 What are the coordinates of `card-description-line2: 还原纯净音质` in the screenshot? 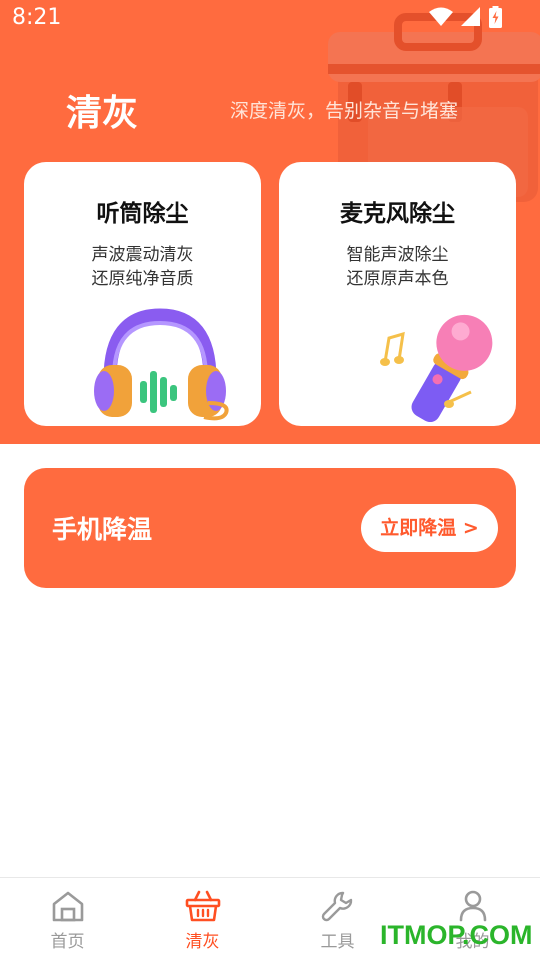 It's located at (142, 279).